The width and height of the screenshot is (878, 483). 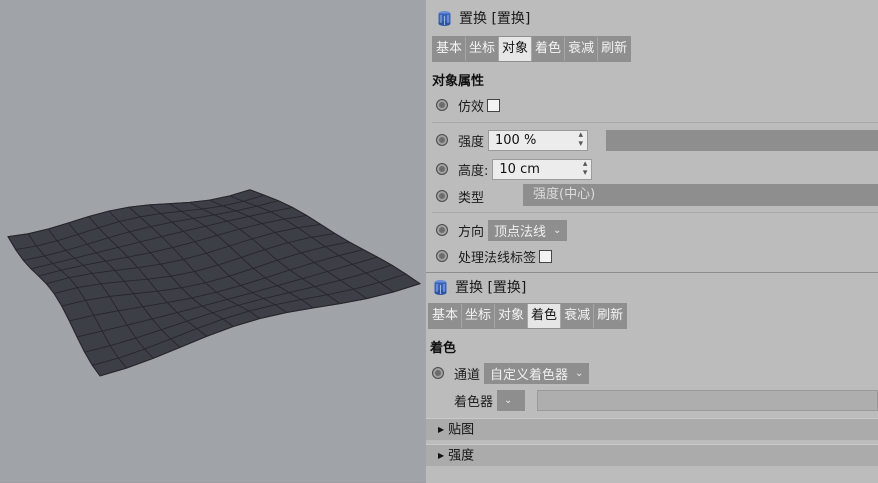 What do you see at coordinates (742, 140) in the screenshot?
I see `strength-slider` at bounding box center [742, 140].